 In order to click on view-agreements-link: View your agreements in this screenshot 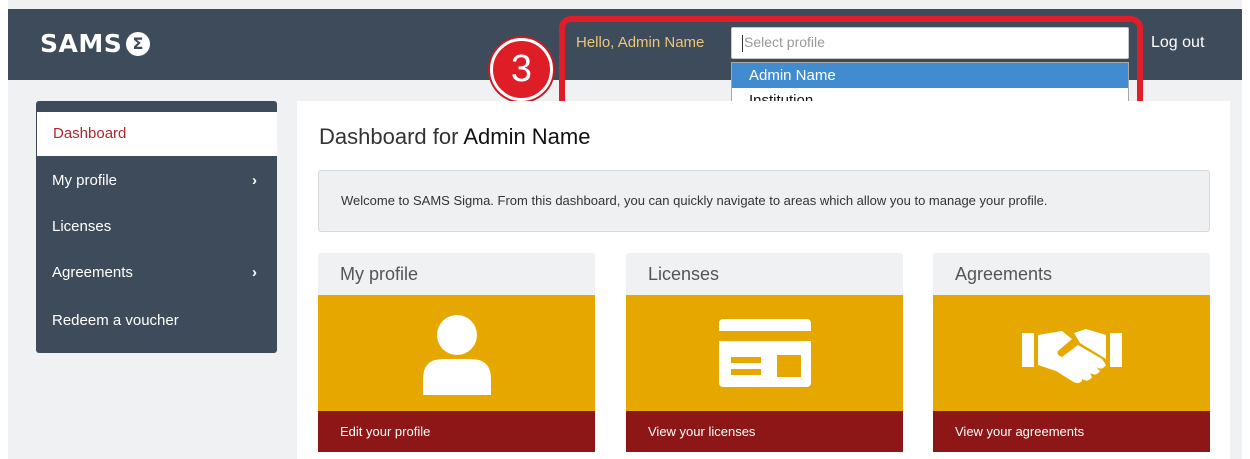, I will do `click(1071, 431)`.